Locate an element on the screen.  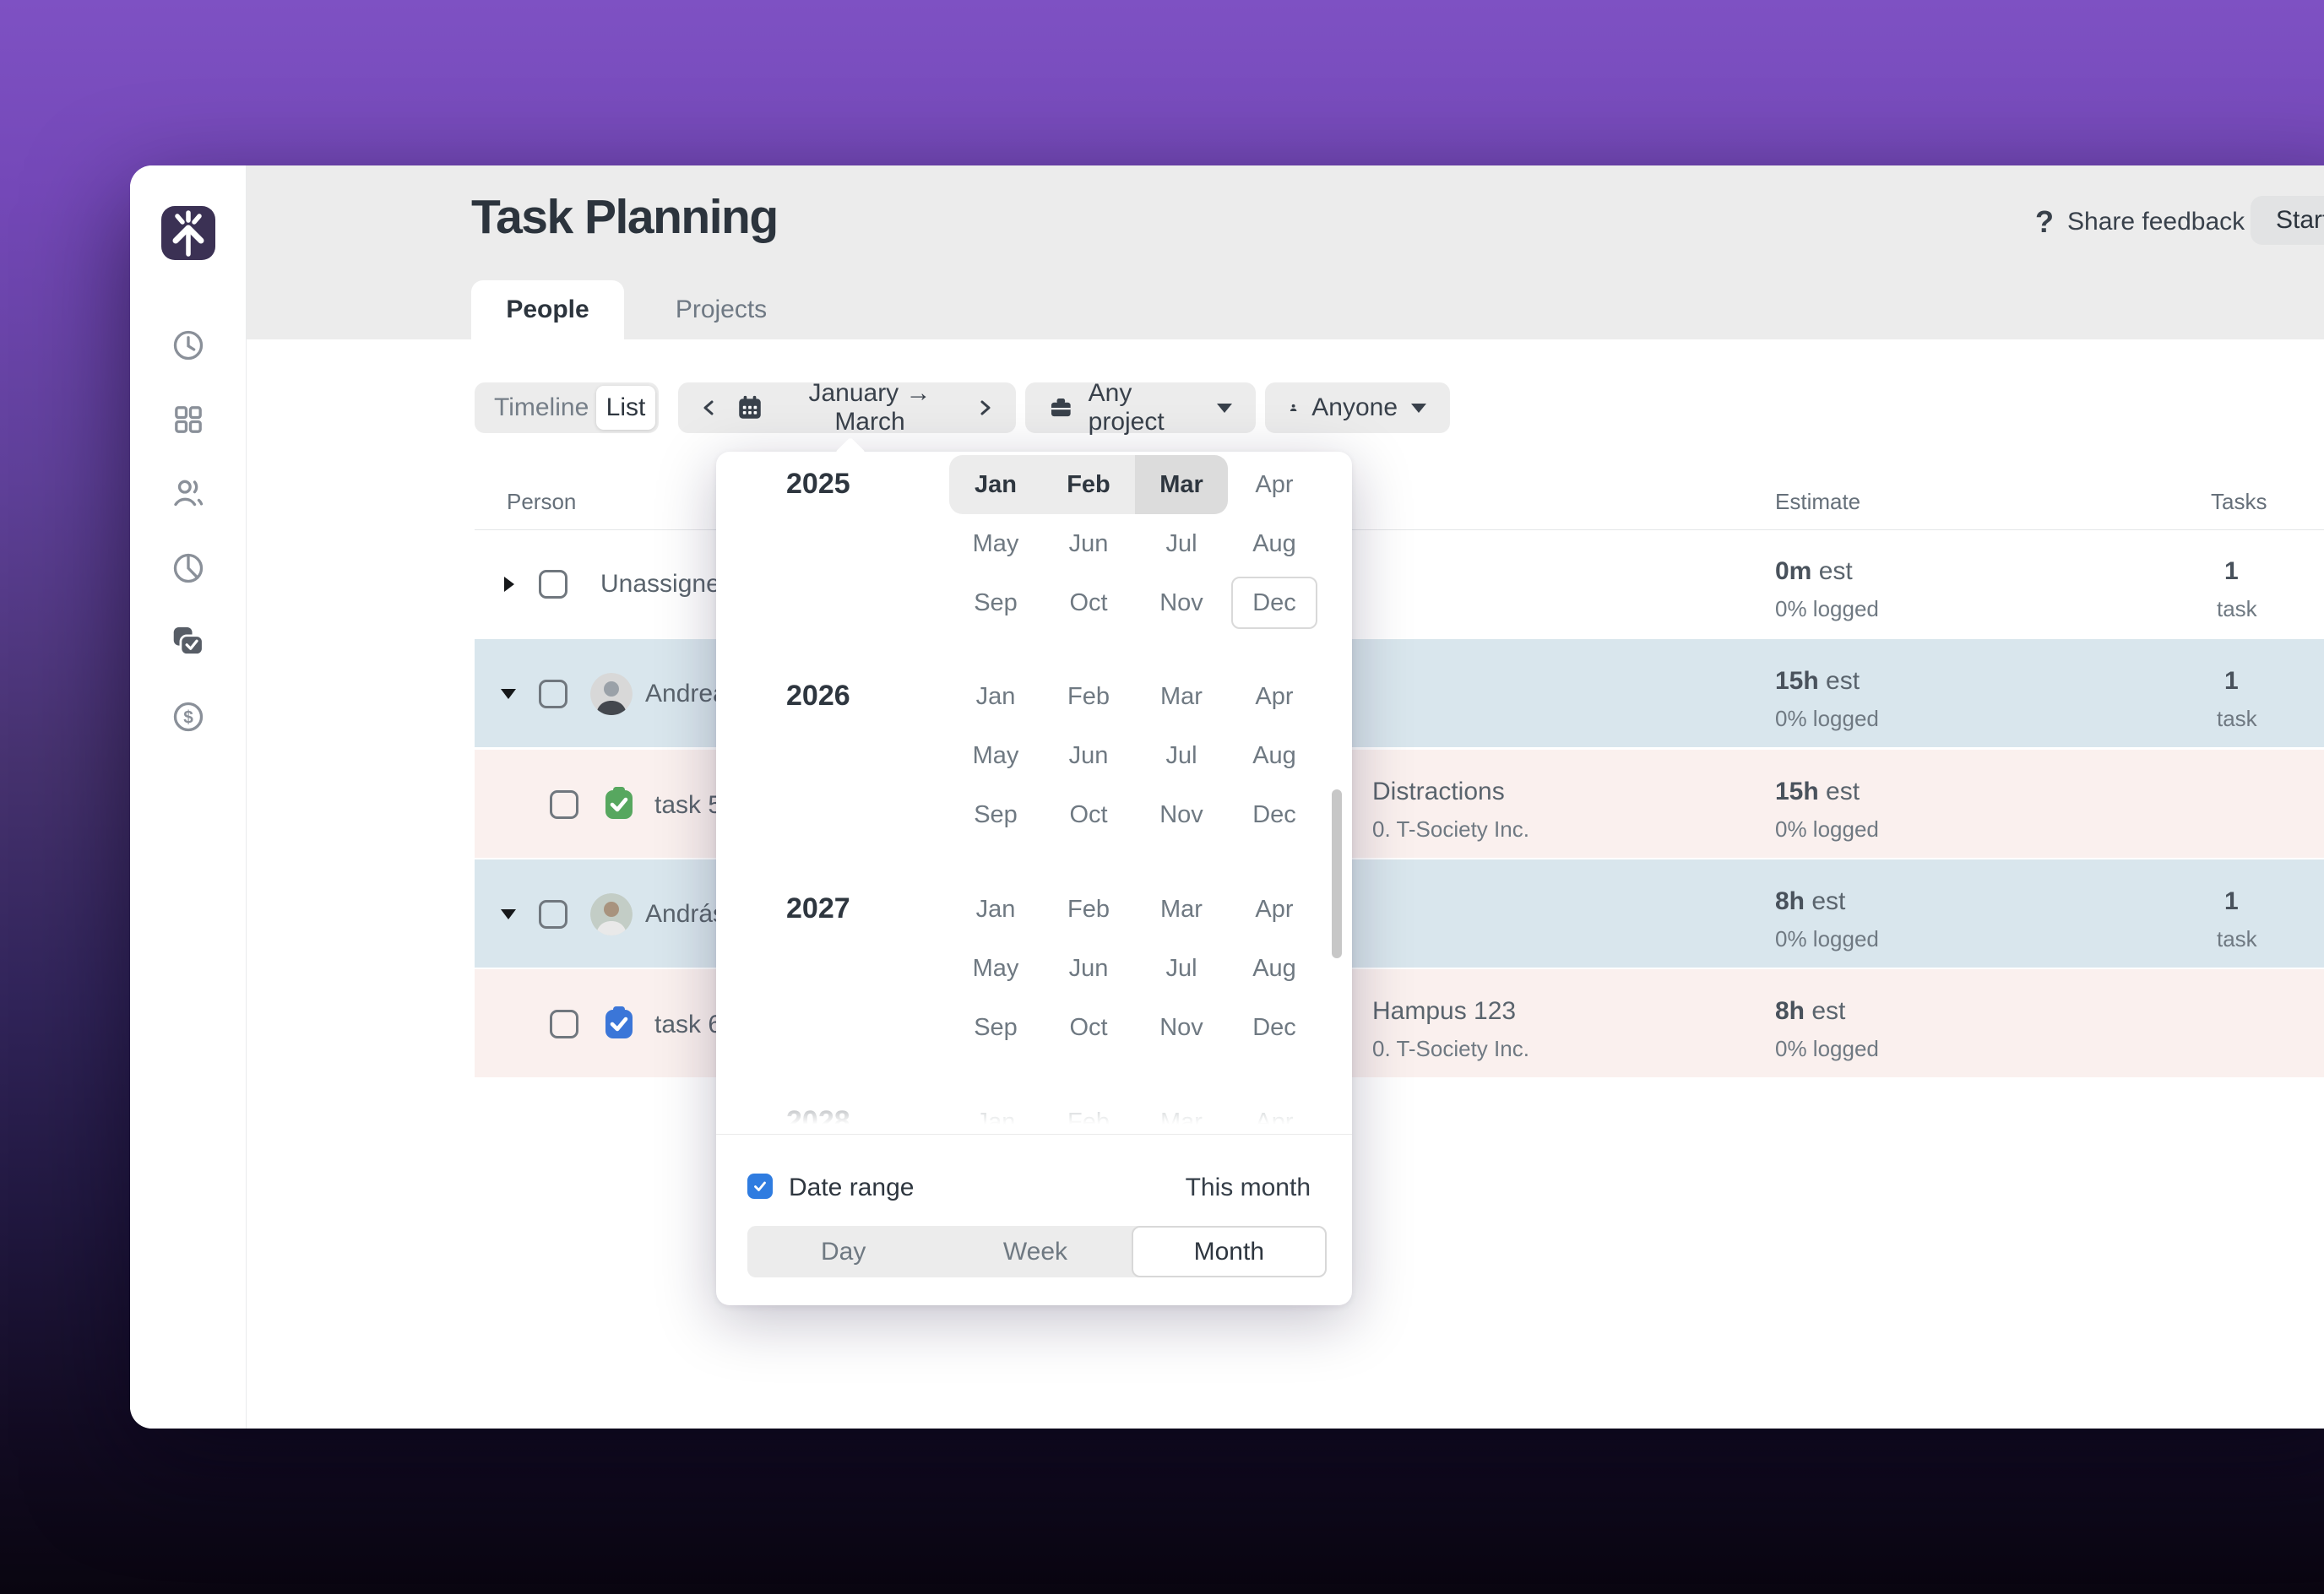
month-cell-2026-Aug: Aug is located at coordinates (1274, 755).